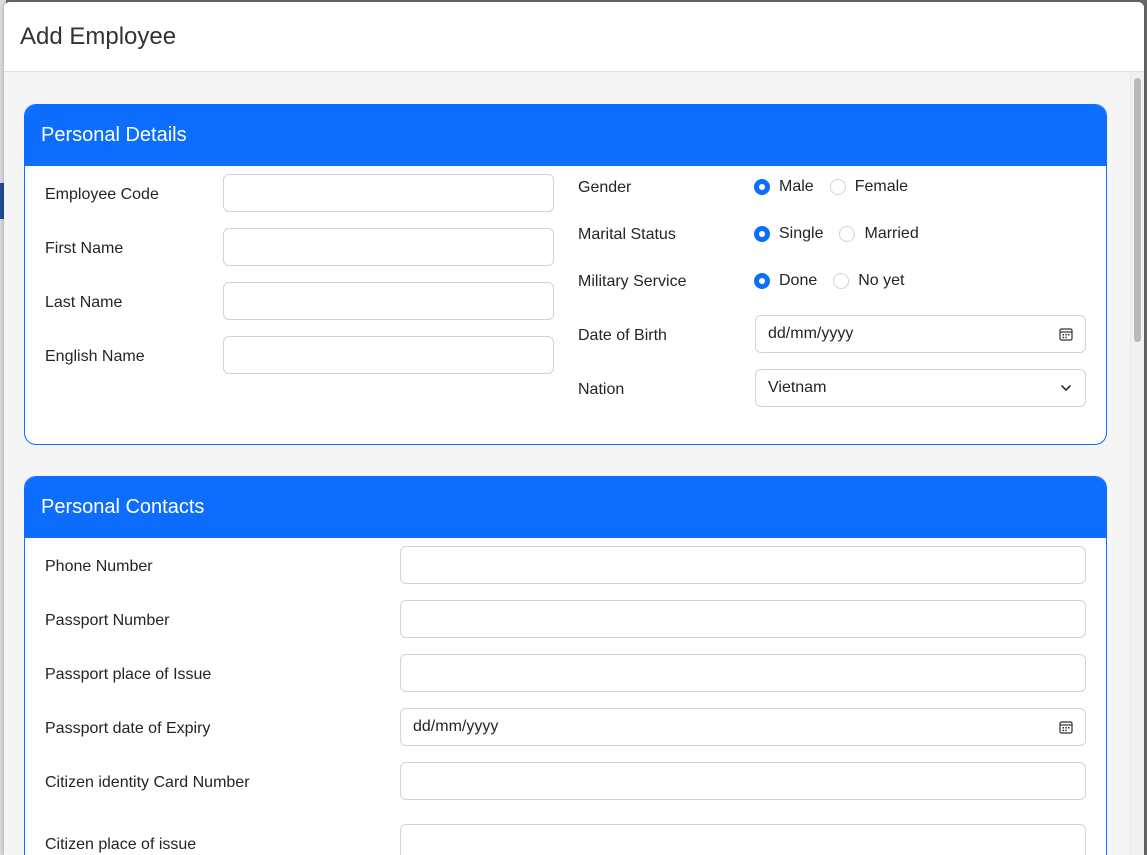 The image size is (1147, 855). What do you see at coordinates (123, 507) in the screenshot?
I see `card-title: Personal Contacts` at bounding box center [123, 507].